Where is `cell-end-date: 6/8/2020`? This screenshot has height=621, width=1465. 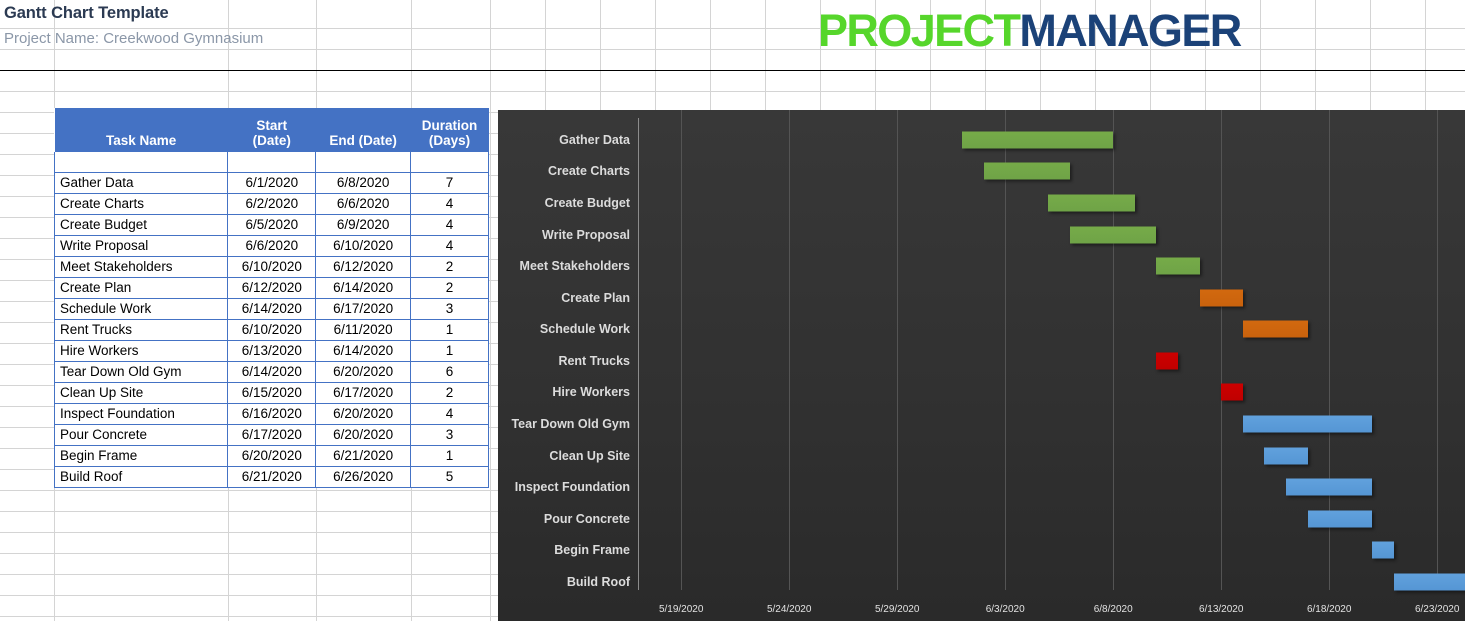
cell-end-date: 6/8/2020 is located at coordinates (363, 183).